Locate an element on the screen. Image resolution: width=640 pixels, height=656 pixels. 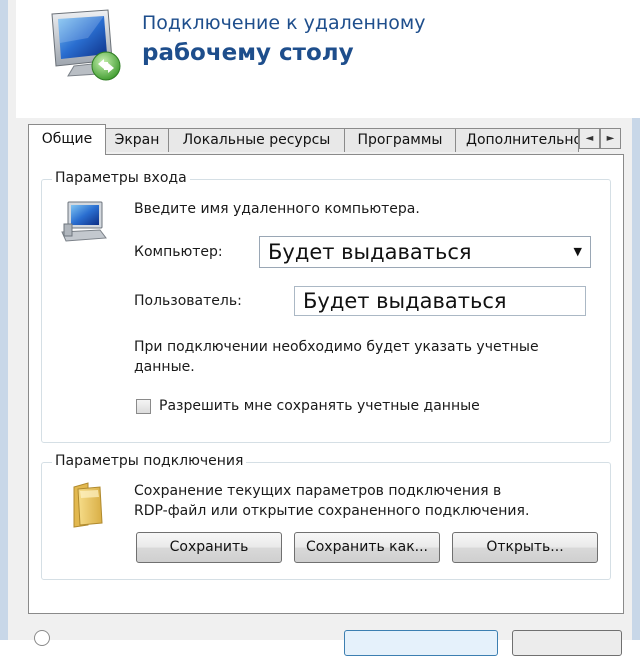
tab-advanced: Дополнительно is located at coordinates (517, 140).